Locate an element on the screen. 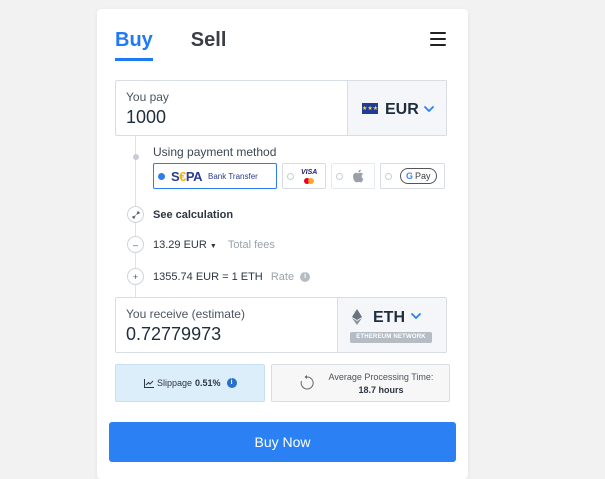 The height and width of the screenshot is (479, 605). pay-currency-selector: ★★★ EUR is located at coordinates (396, 108).